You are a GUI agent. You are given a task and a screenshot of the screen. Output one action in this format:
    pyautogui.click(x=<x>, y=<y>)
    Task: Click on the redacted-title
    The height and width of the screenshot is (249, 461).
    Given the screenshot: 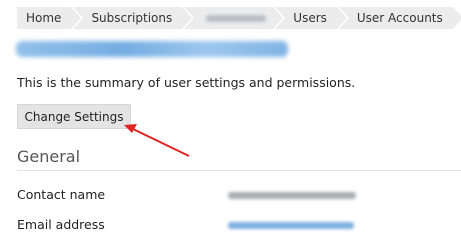 What is the action you would take?
    pyautogui.click(x=152, y=49)
    